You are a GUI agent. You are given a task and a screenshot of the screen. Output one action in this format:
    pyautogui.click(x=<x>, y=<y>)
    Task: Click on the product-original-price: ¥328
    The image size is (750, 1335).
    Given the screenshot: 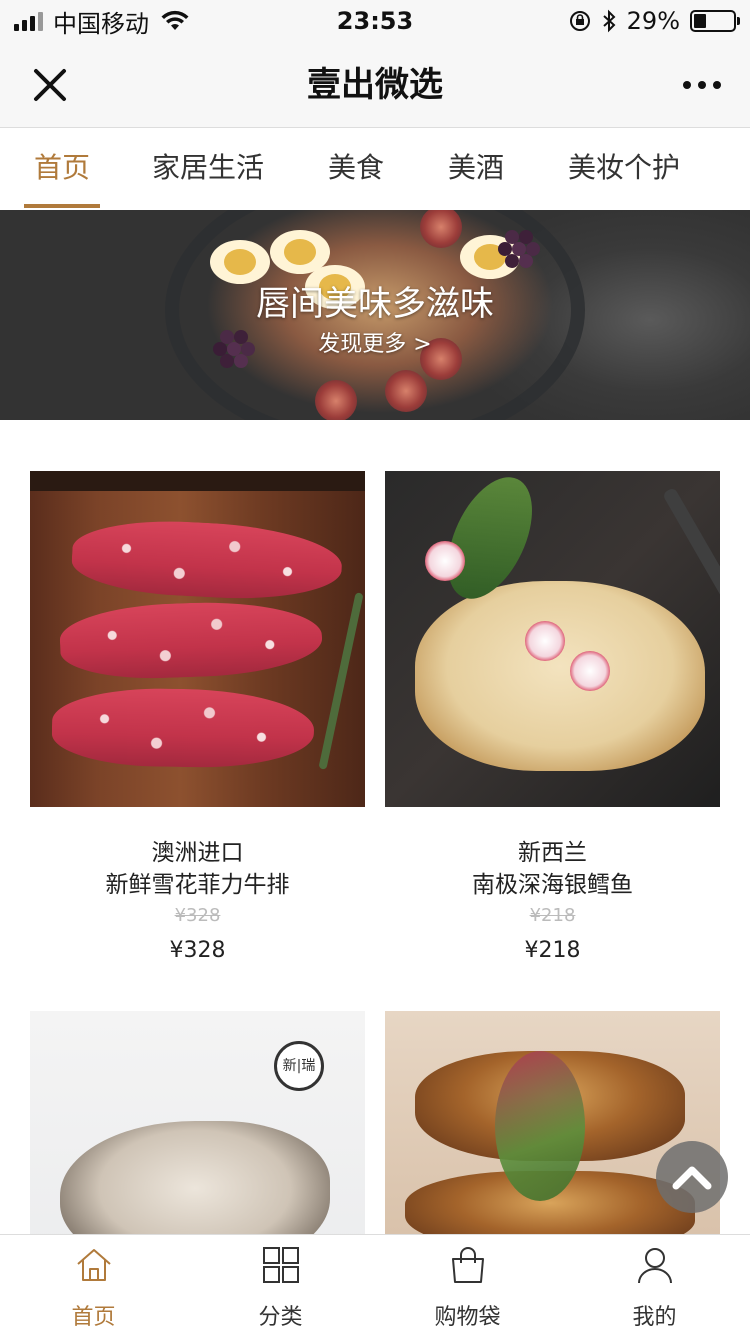 What is the action you would take?
    pyautogui.click(x=197, y=915)
    